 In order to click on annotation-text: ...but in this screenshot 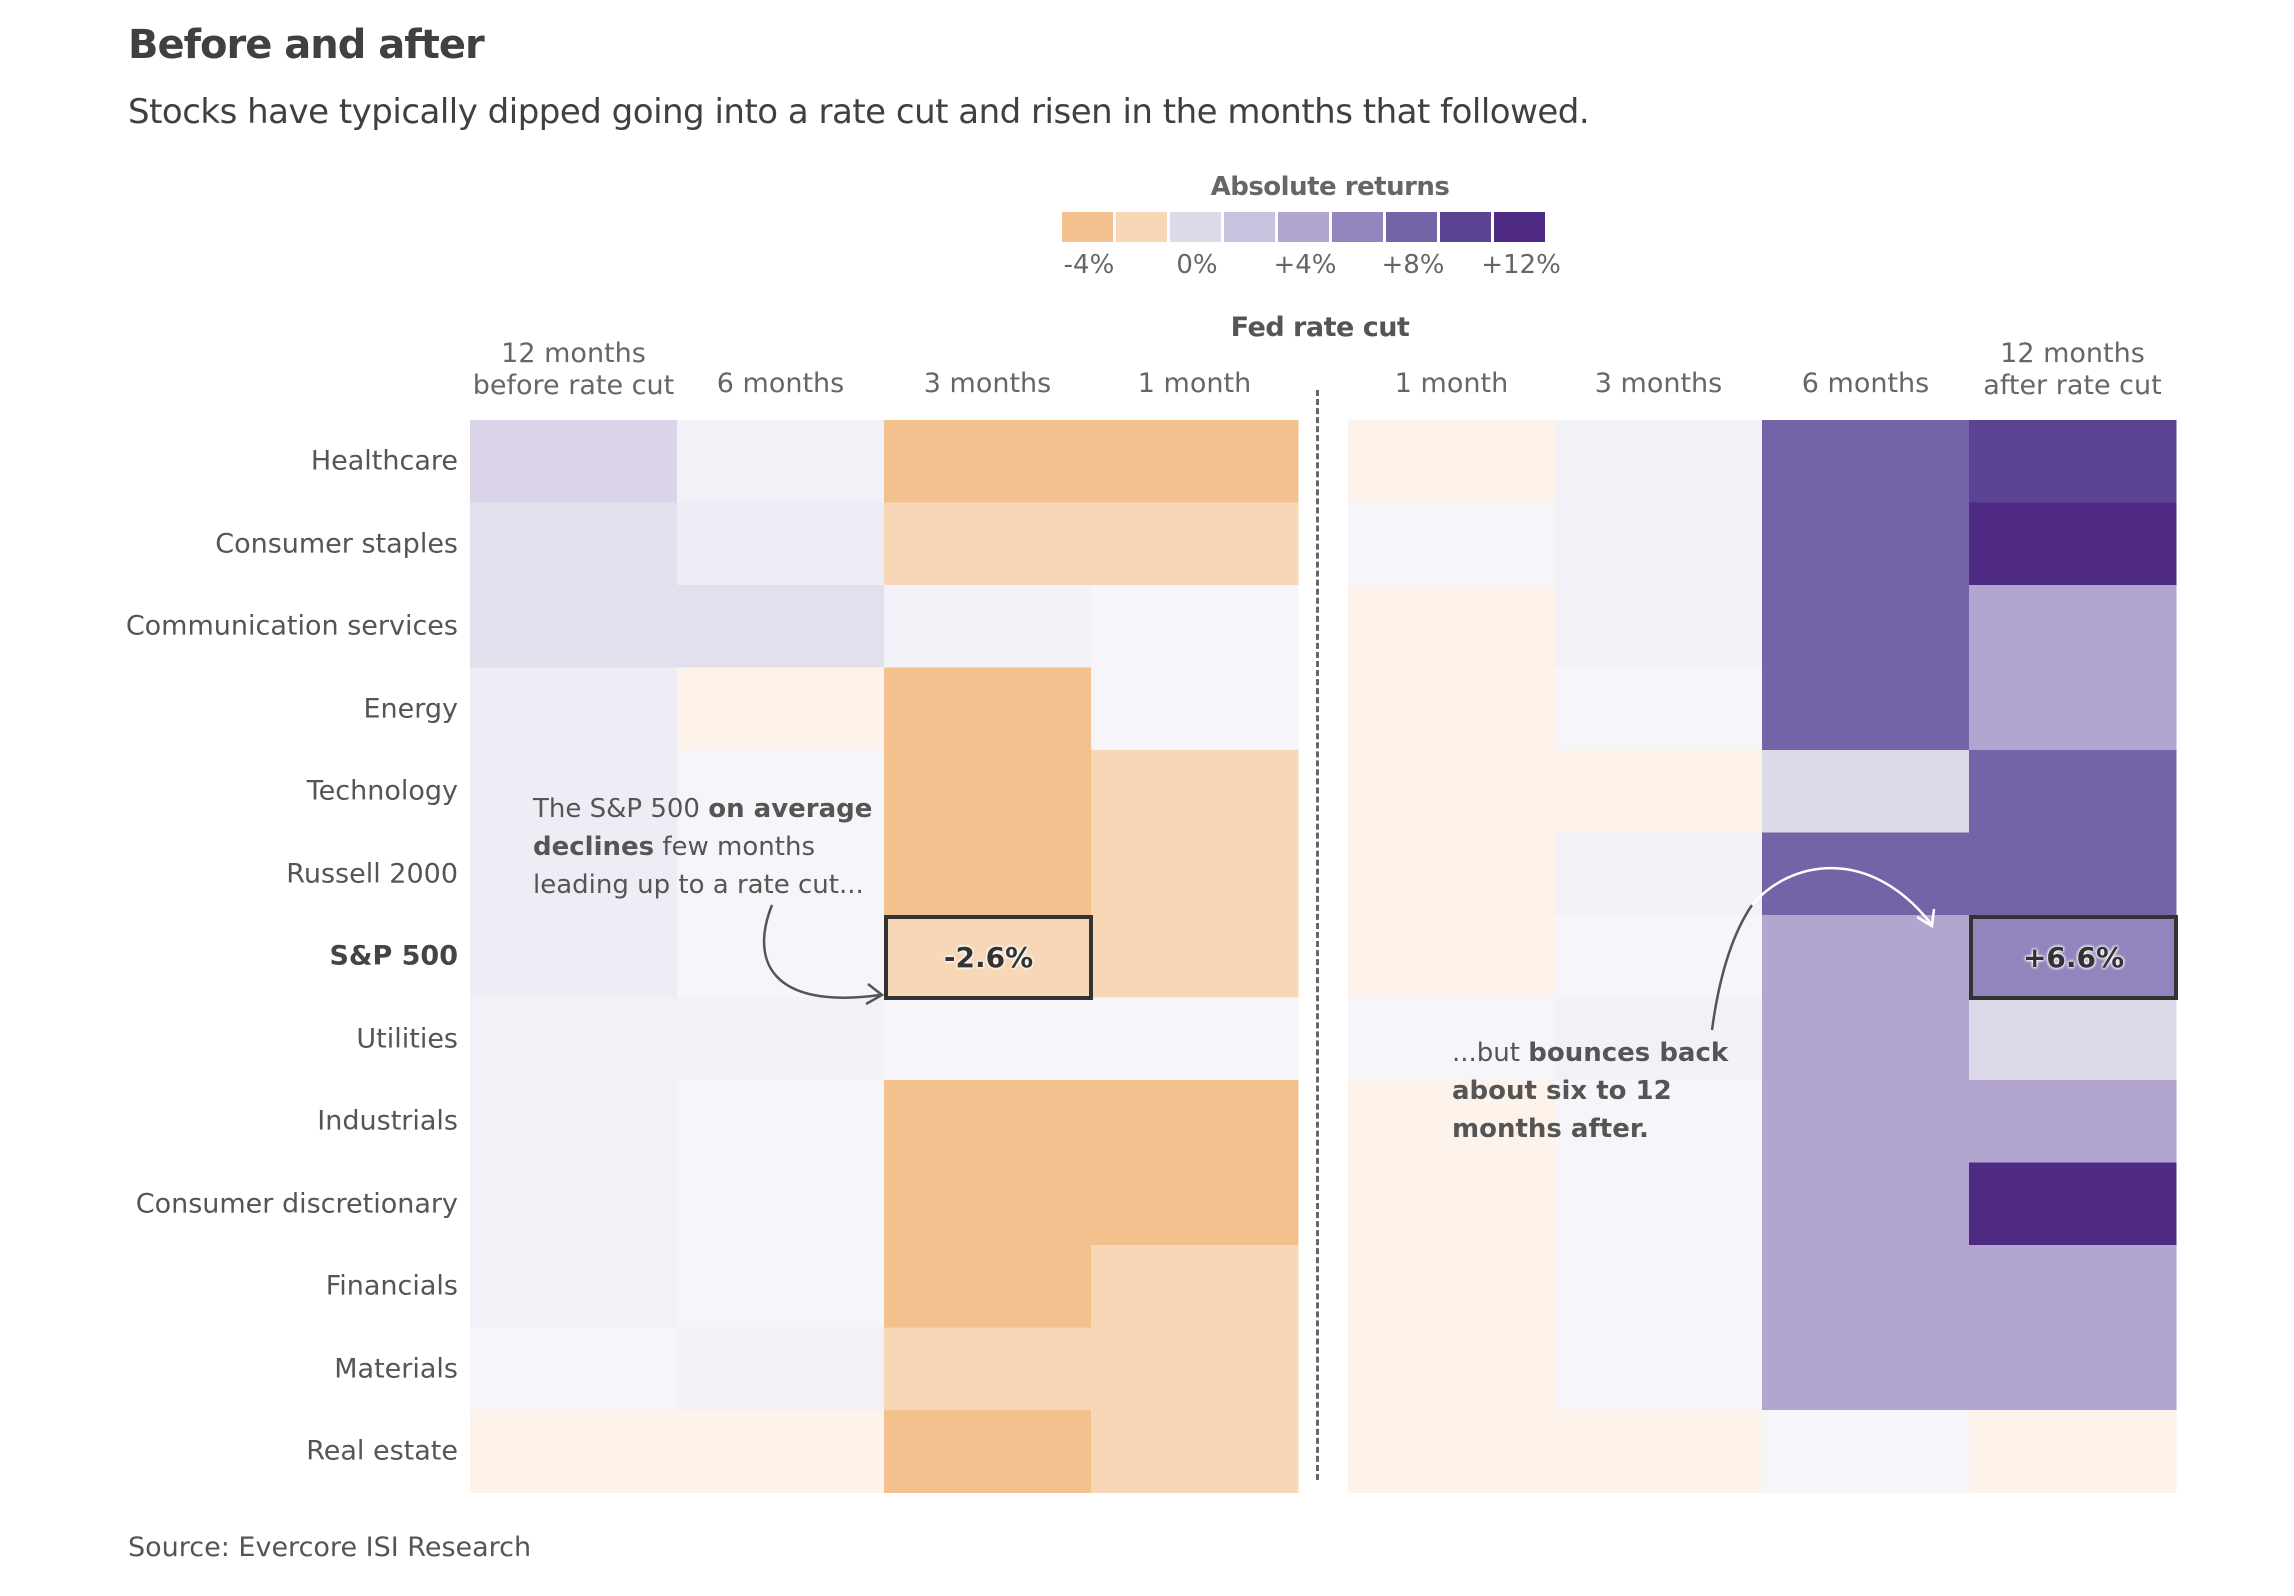, I will do `click(1490, 1053)`.